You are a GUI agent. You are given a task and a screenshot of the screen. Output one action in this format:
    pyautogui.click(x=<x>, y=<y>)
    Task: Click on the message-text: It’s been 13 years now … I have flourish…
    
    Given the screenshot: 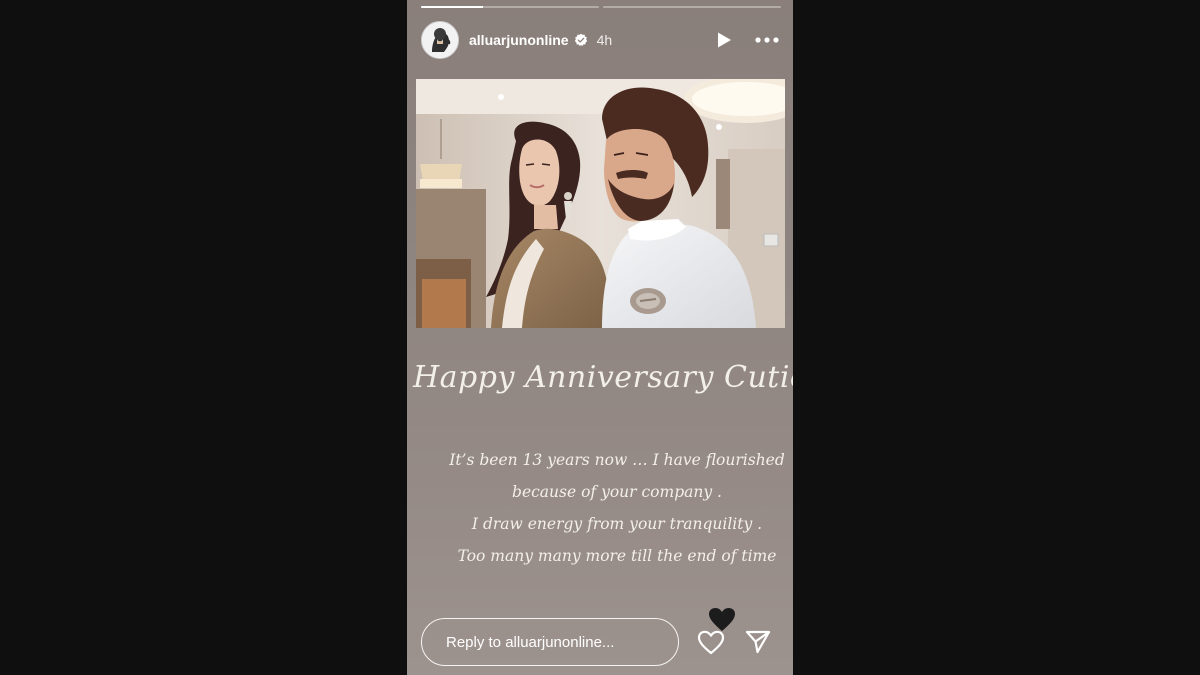 What is the action you would take?
    pyautogui.click(x=617, y=508)
    